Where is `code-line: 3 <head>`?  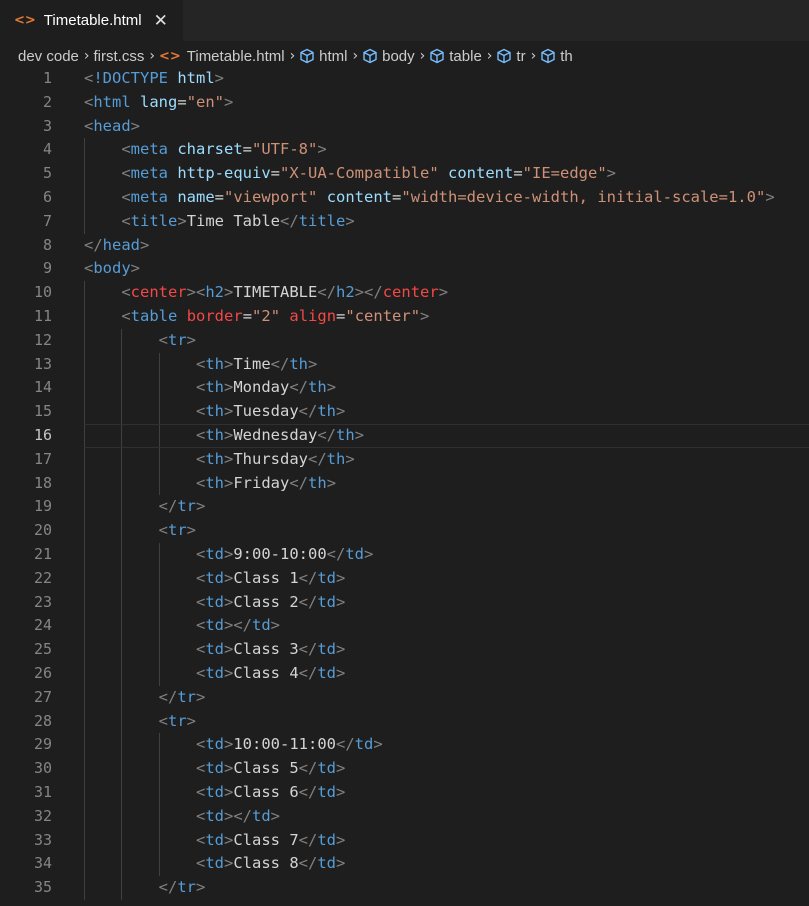
code-line: 3 <head> is located at coordinates (404, 127).